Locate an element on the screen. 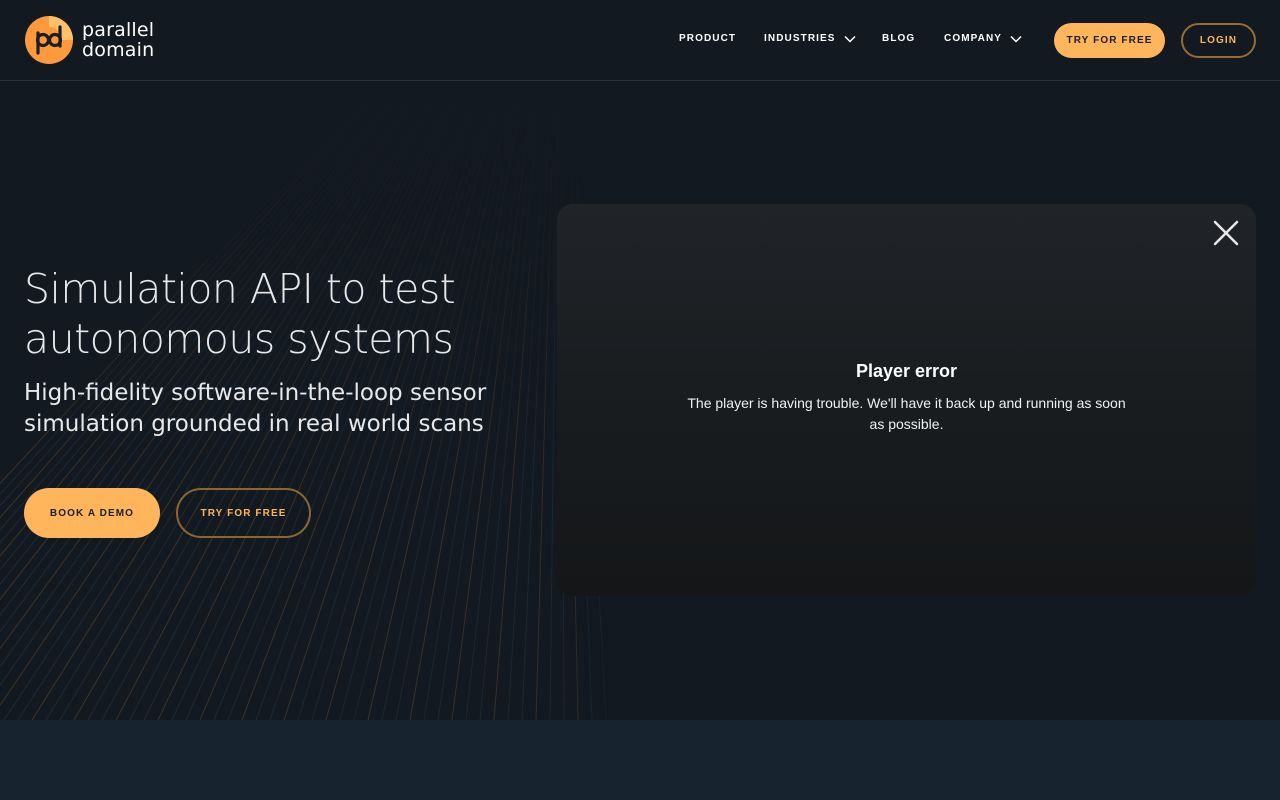 The height and width of the screenshot is (800, 1280). header-try-for-free-button: TRY FOR FREE is located at coordinates (1109, 40).